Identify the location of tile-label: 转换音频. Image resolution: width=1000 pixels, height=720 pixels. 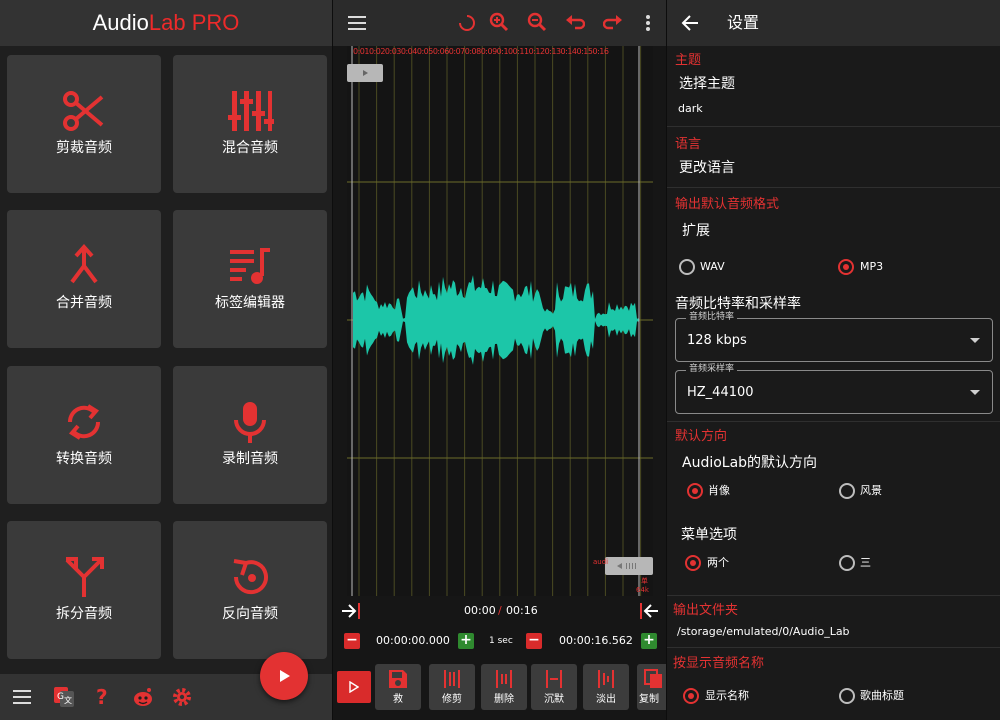
(84, 459).